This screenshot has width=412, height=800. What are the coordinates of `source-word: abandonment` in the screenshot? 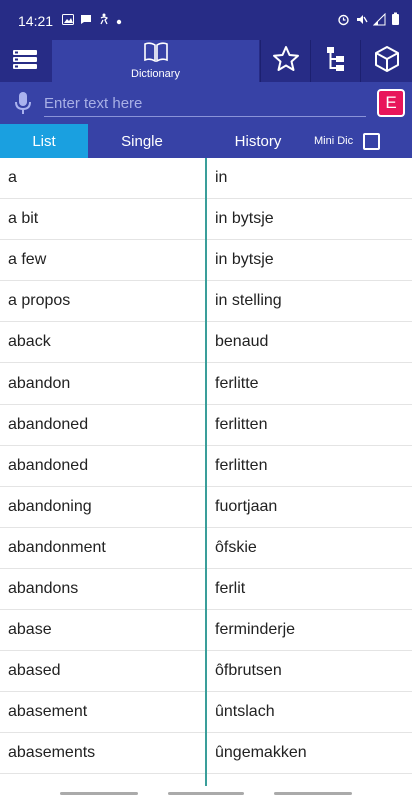 It's located at (57, 547).